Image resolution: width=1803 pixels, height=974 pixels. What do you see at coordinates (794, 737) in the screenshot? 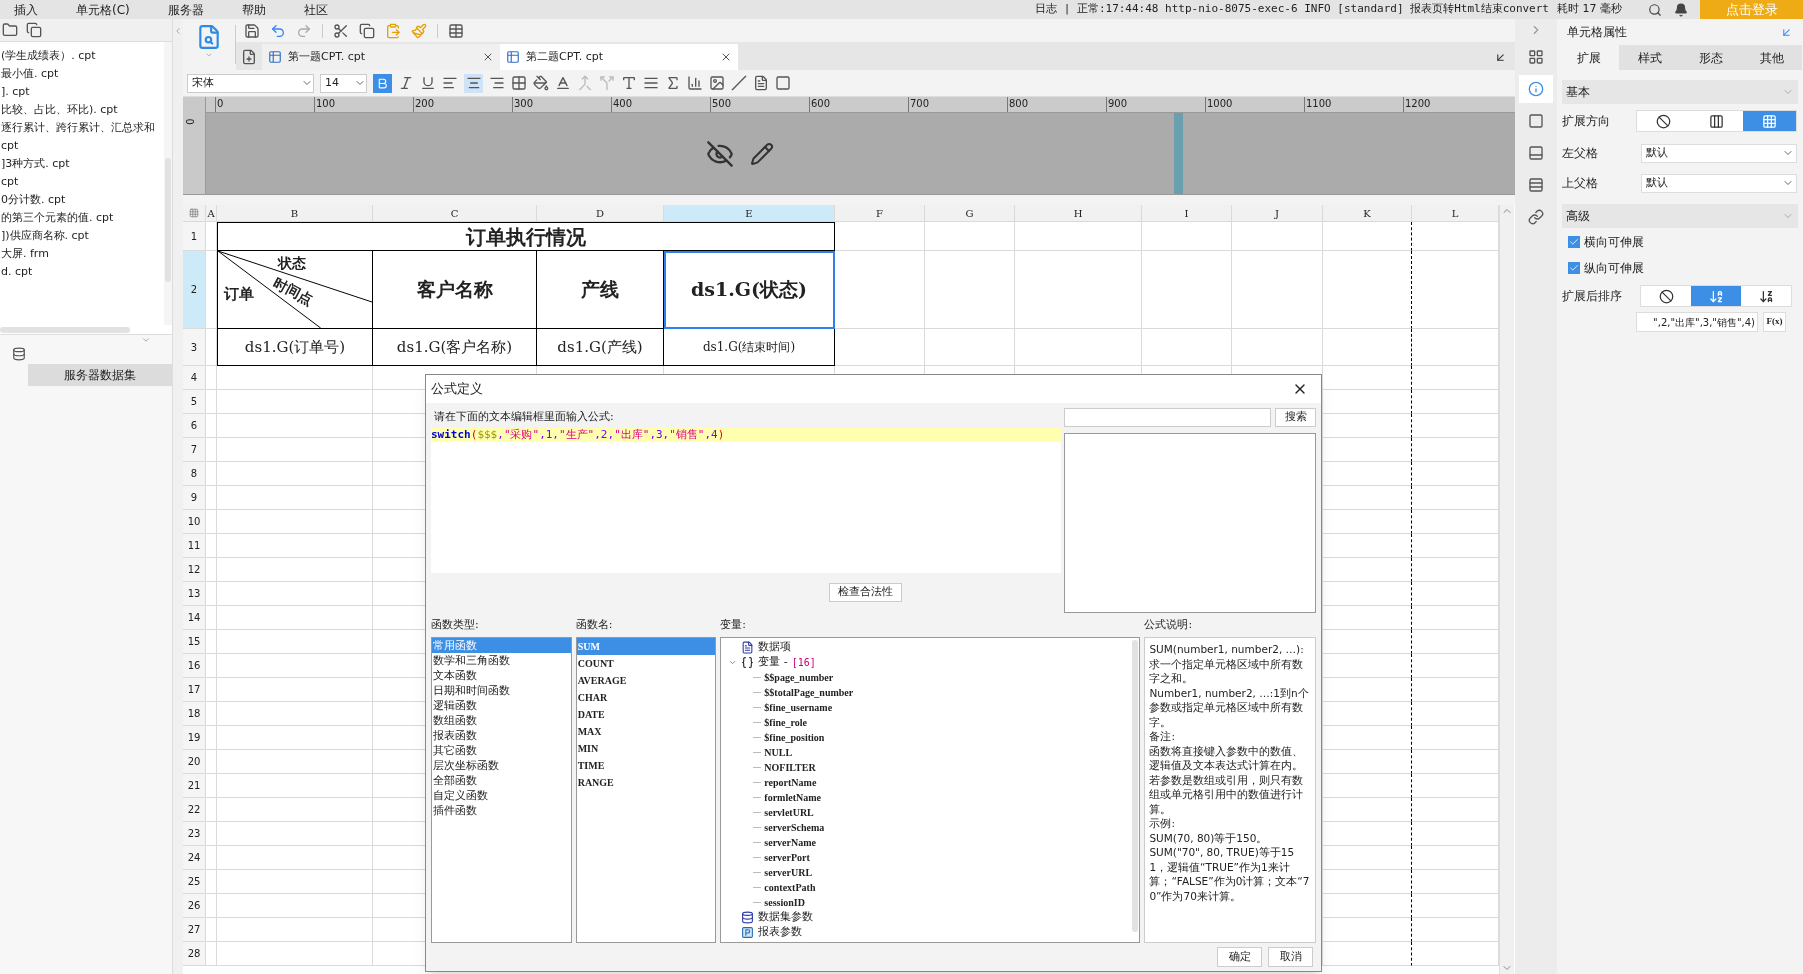
I see `tree-item: $fine_position` at bounding box center [794, 737].